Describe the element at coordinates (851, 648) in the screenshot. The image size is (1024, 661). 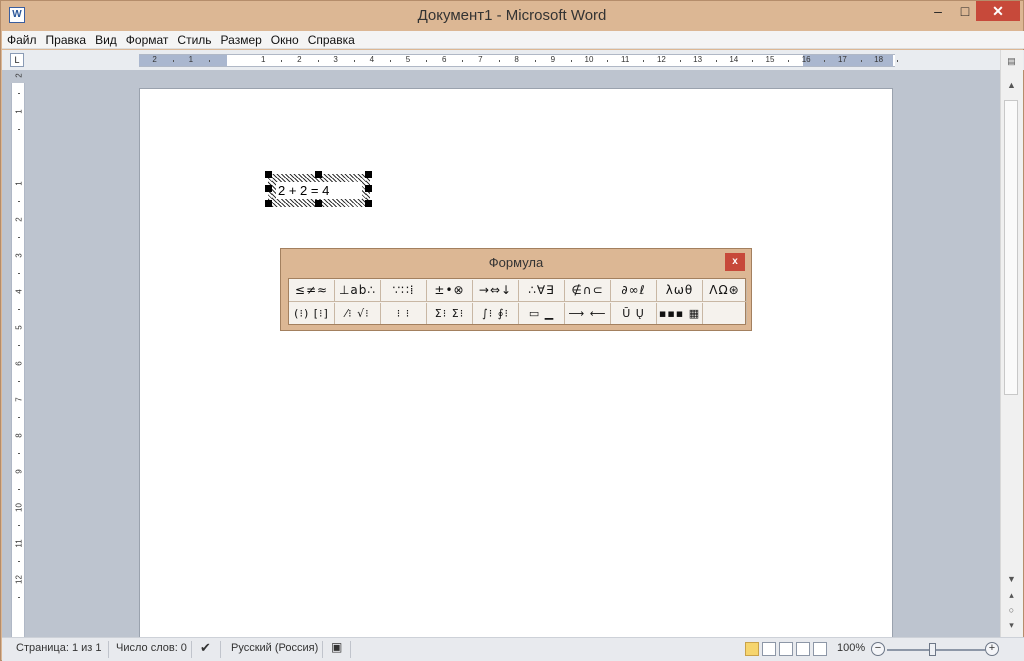
I see `zoom-level: 100%` at that location.